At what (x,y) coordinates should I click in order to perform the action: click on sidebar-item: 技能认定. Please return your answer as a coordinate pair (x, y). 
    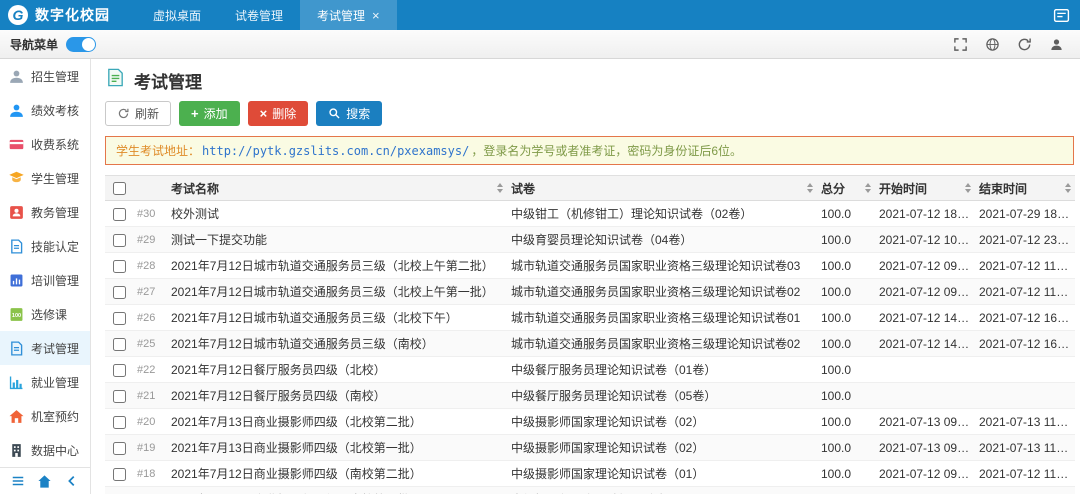
    Looking at the image, I should click on (45, 246).